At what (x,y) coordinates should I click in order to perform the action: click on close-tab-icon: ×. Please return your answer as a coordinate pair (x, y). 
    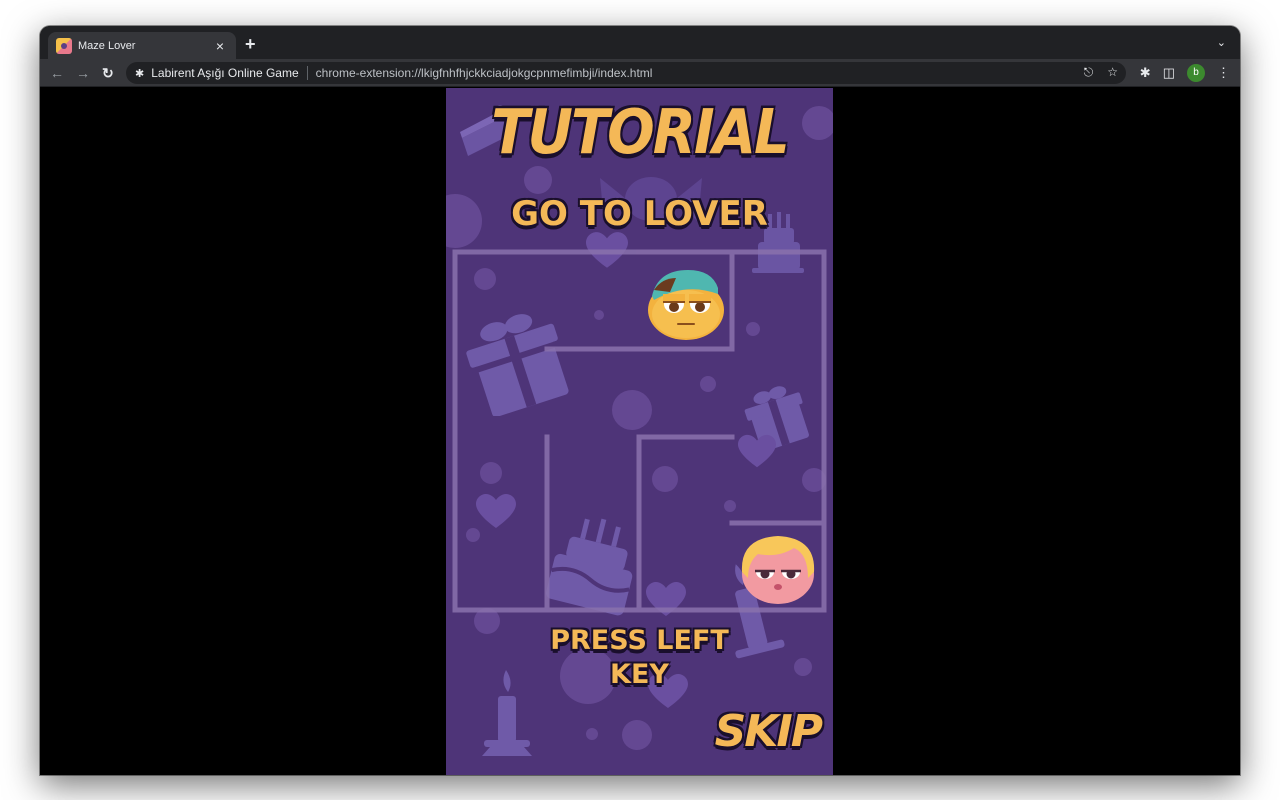
    Looking at the image, I should click on (220, 46).